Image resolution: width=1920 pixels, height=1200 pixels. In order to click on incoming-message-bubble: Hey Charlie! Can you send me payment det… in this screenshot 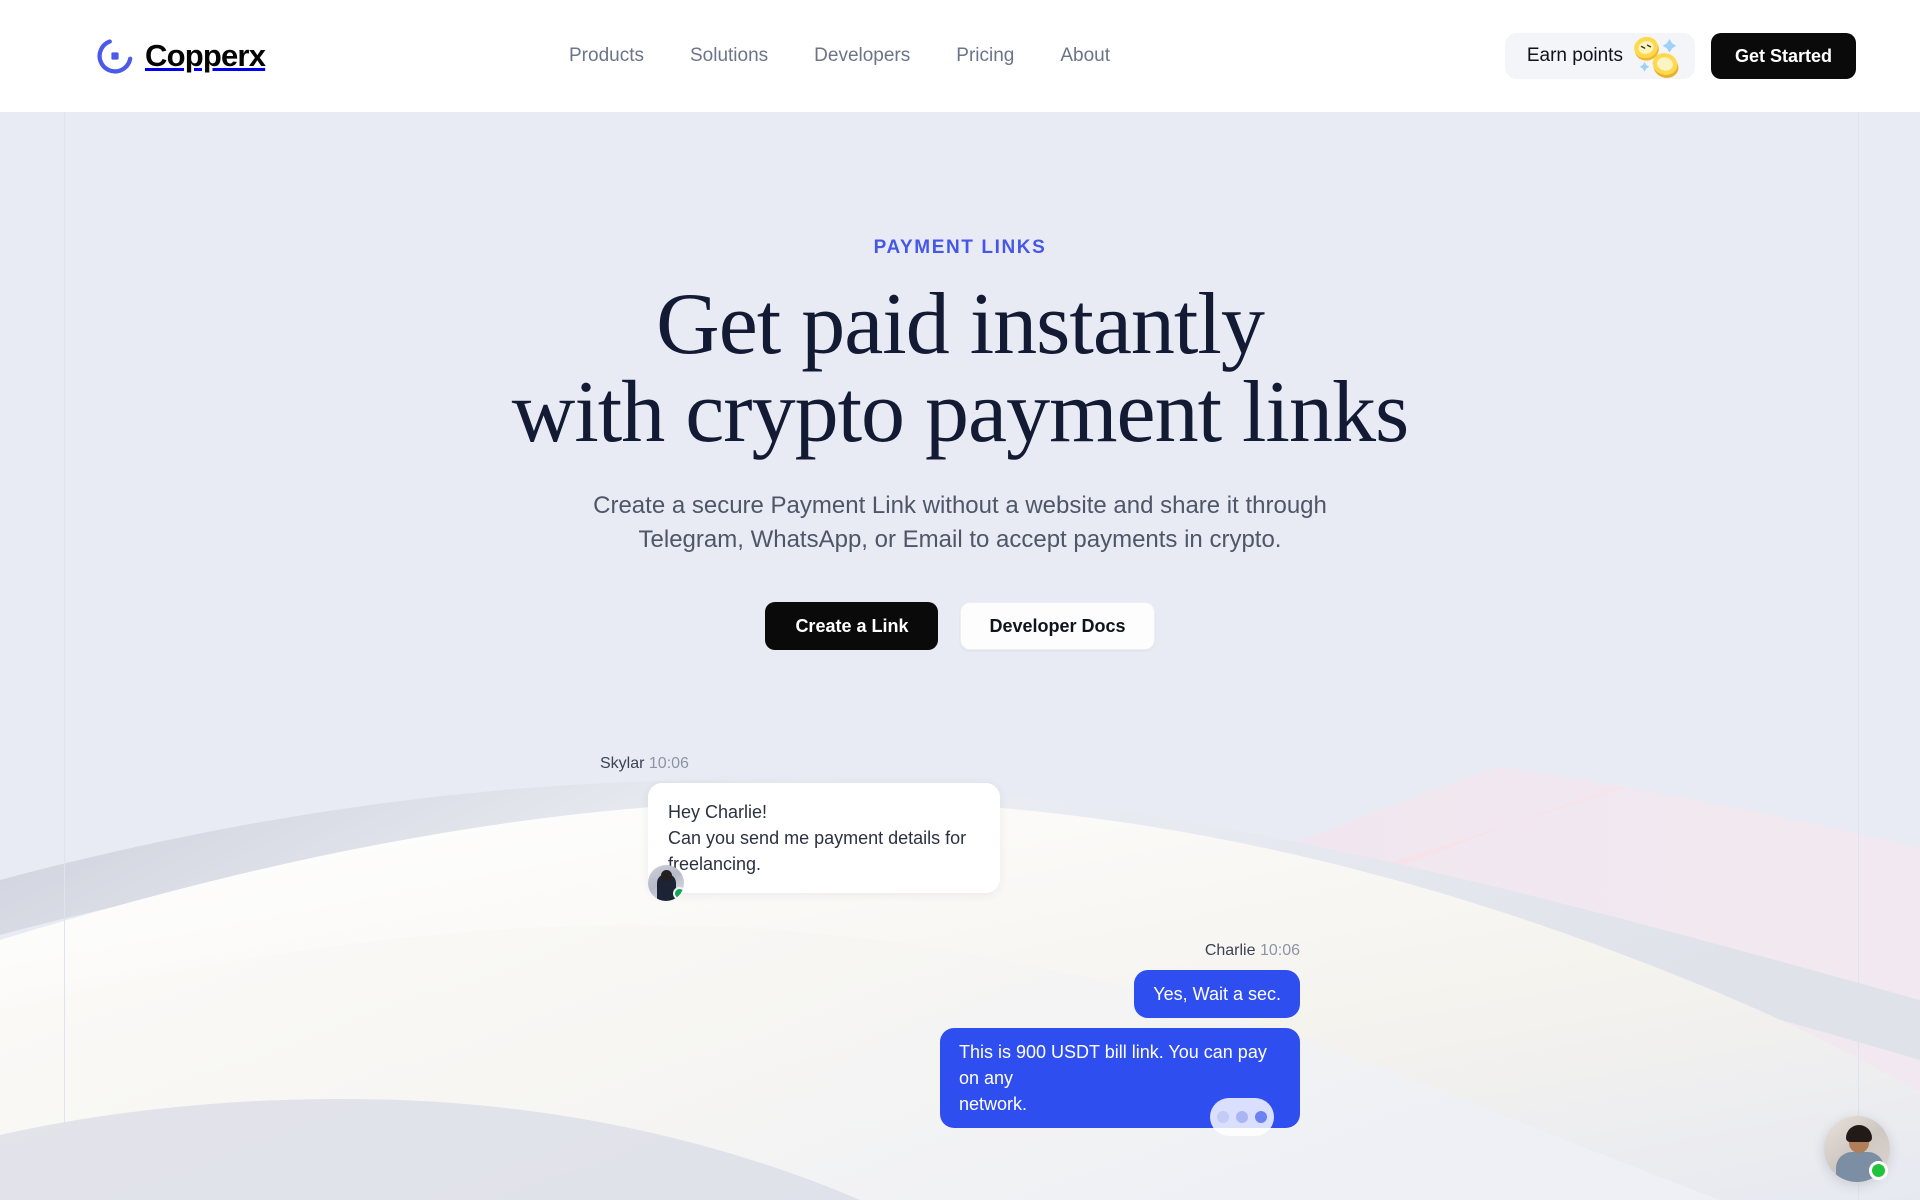, I will do `click(824, 842)`.